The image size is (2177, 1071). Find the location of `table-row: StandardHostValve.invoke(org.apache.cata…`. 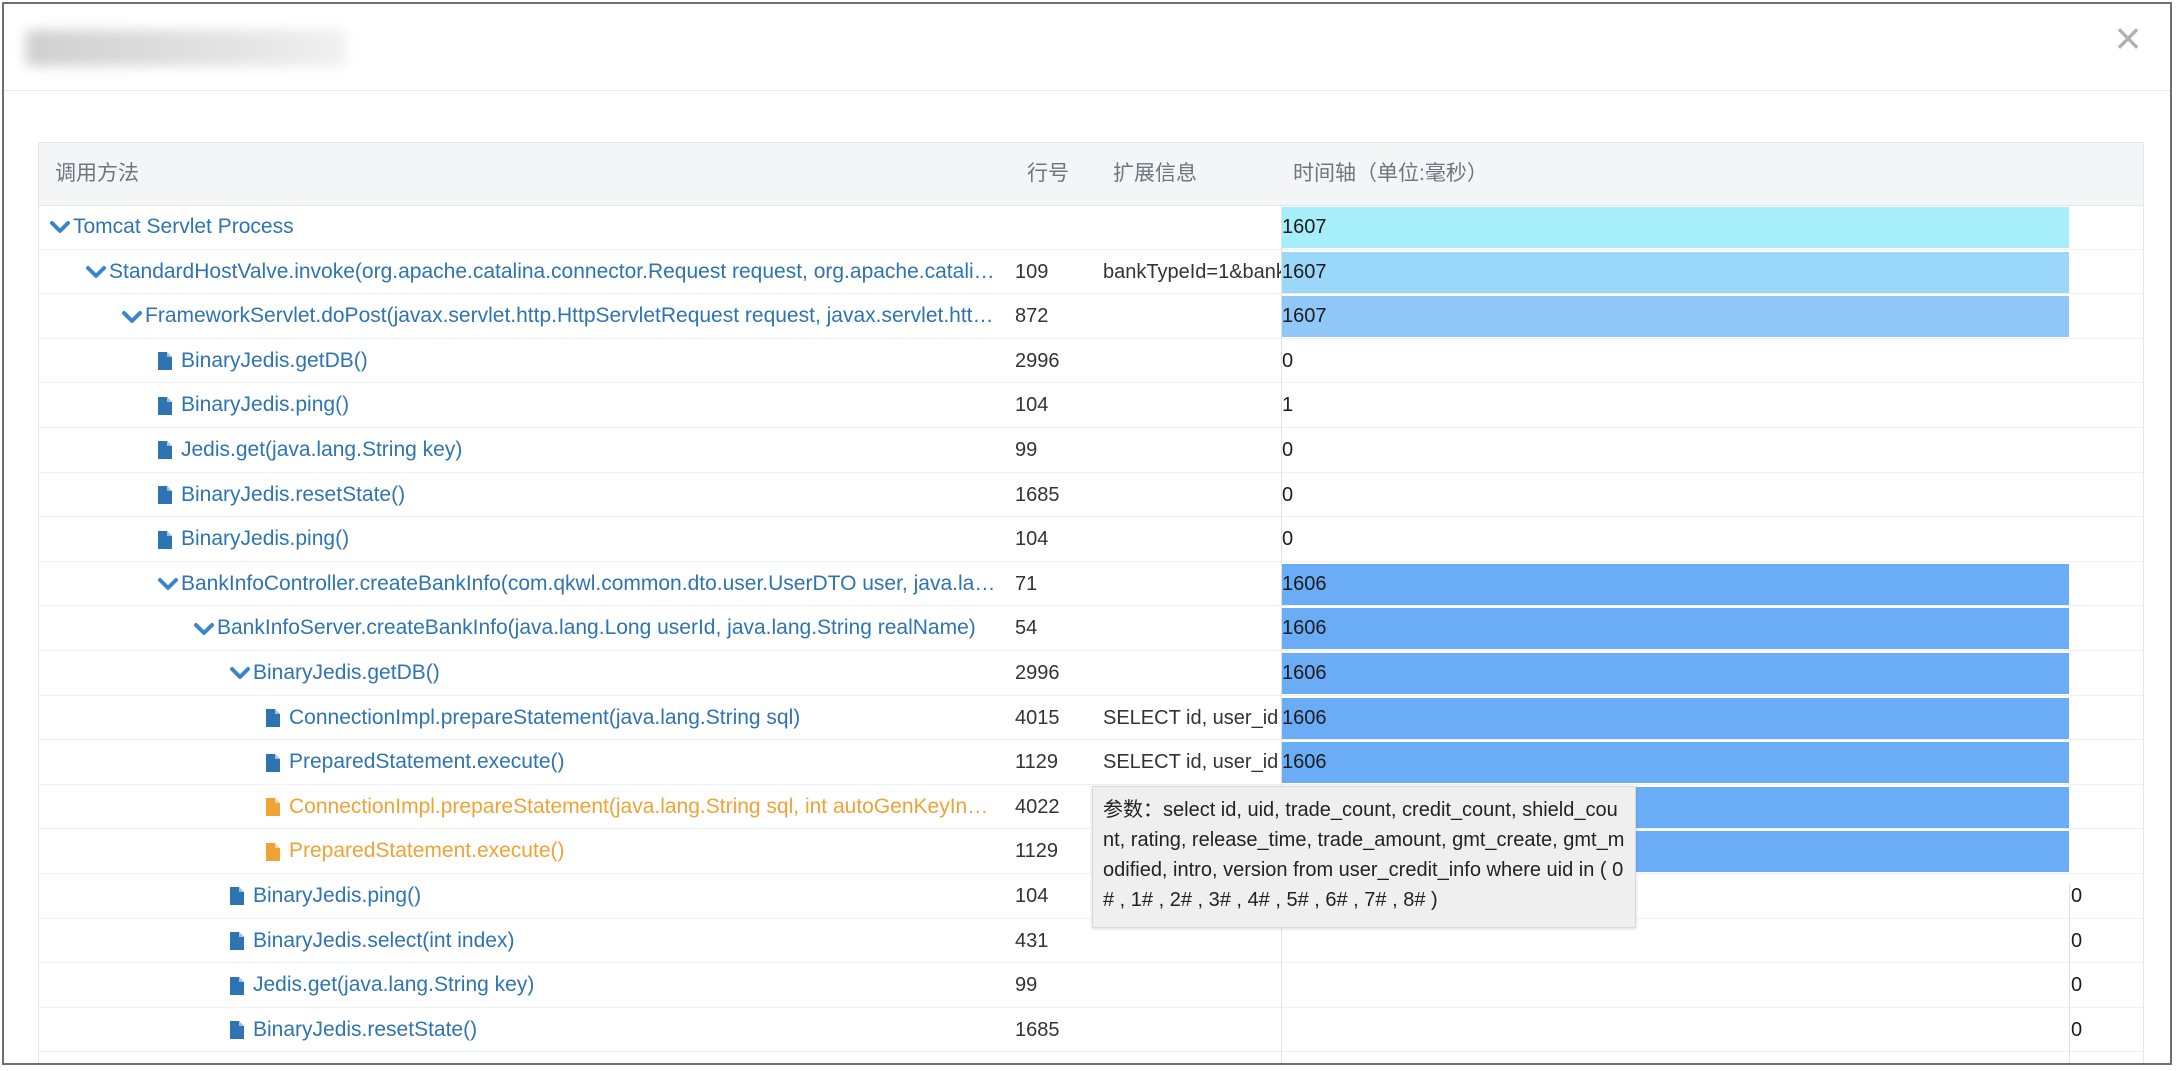

table-row: StandardHostValve.invoke(org.apache.cata… is located at coordinates (1091, 272).